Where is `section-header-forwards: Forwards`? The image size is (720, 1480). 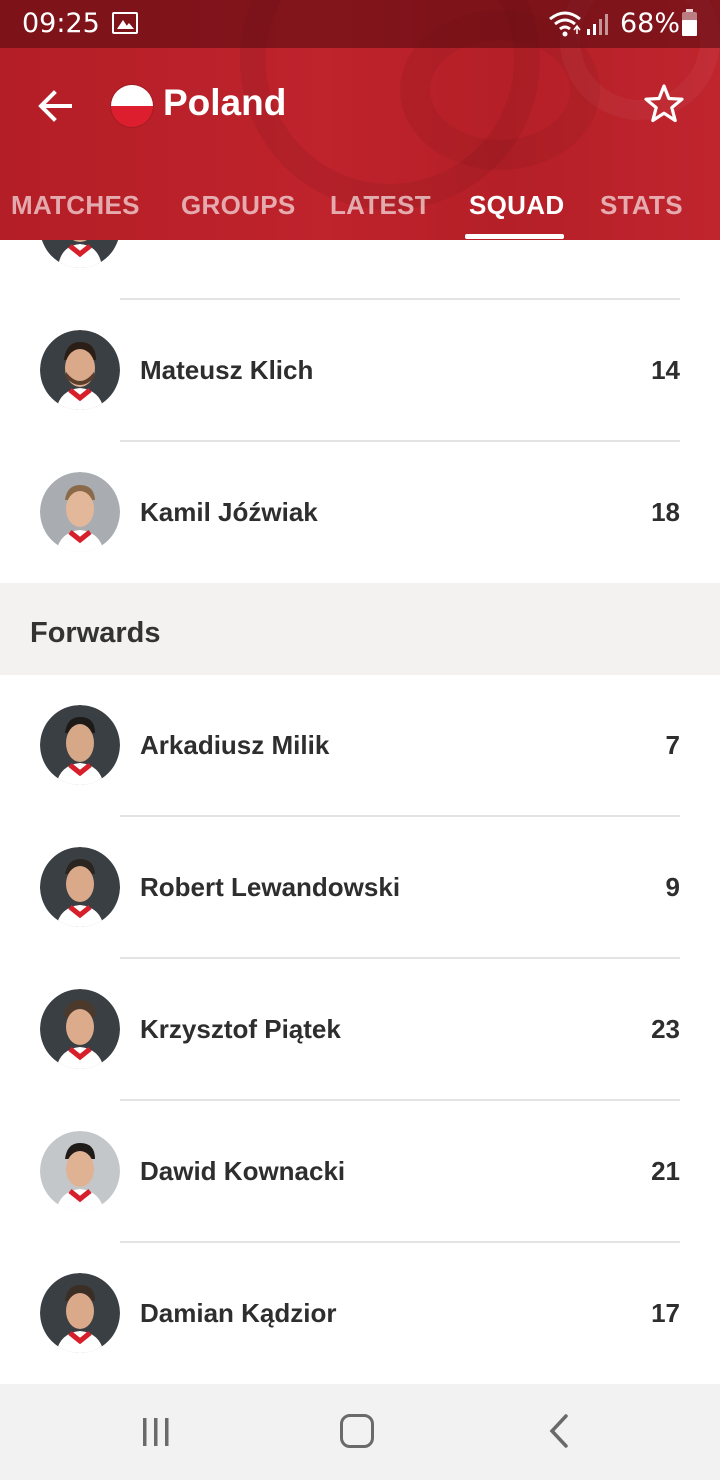 section-header-forwards: Forwards is located at coordinates (360, 629).